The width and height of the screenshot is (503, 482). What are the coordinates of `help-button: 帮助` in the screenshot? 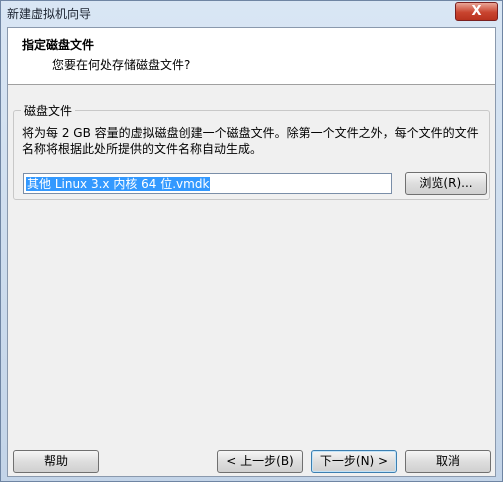 It's located at (56, 461).